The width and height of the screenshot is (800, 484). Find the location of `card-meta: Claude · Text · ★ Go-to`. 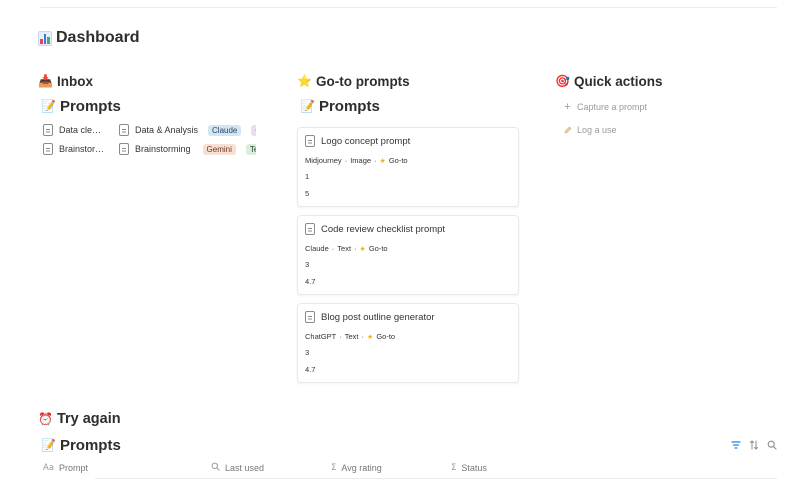

card-meta: Claude · Text · ★ Go-to is located at coordinates (346, 248).